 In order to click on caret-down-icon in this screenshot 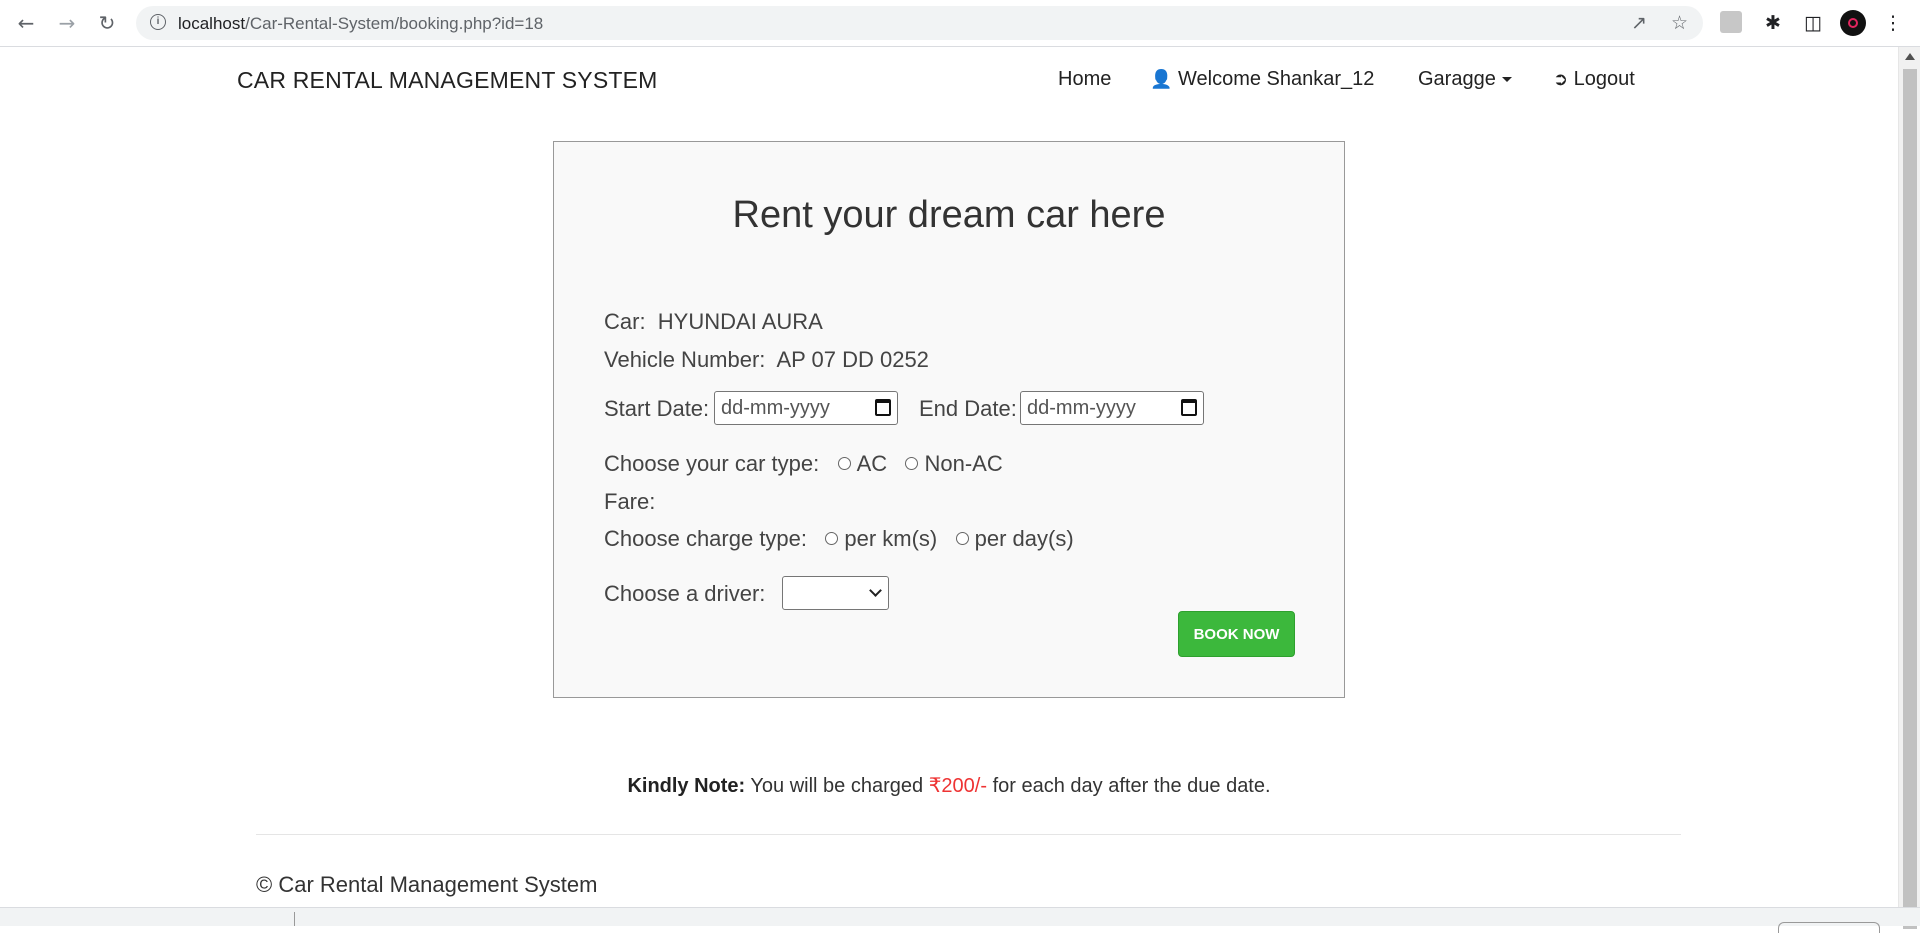, I will do `click(1506, 80)`.